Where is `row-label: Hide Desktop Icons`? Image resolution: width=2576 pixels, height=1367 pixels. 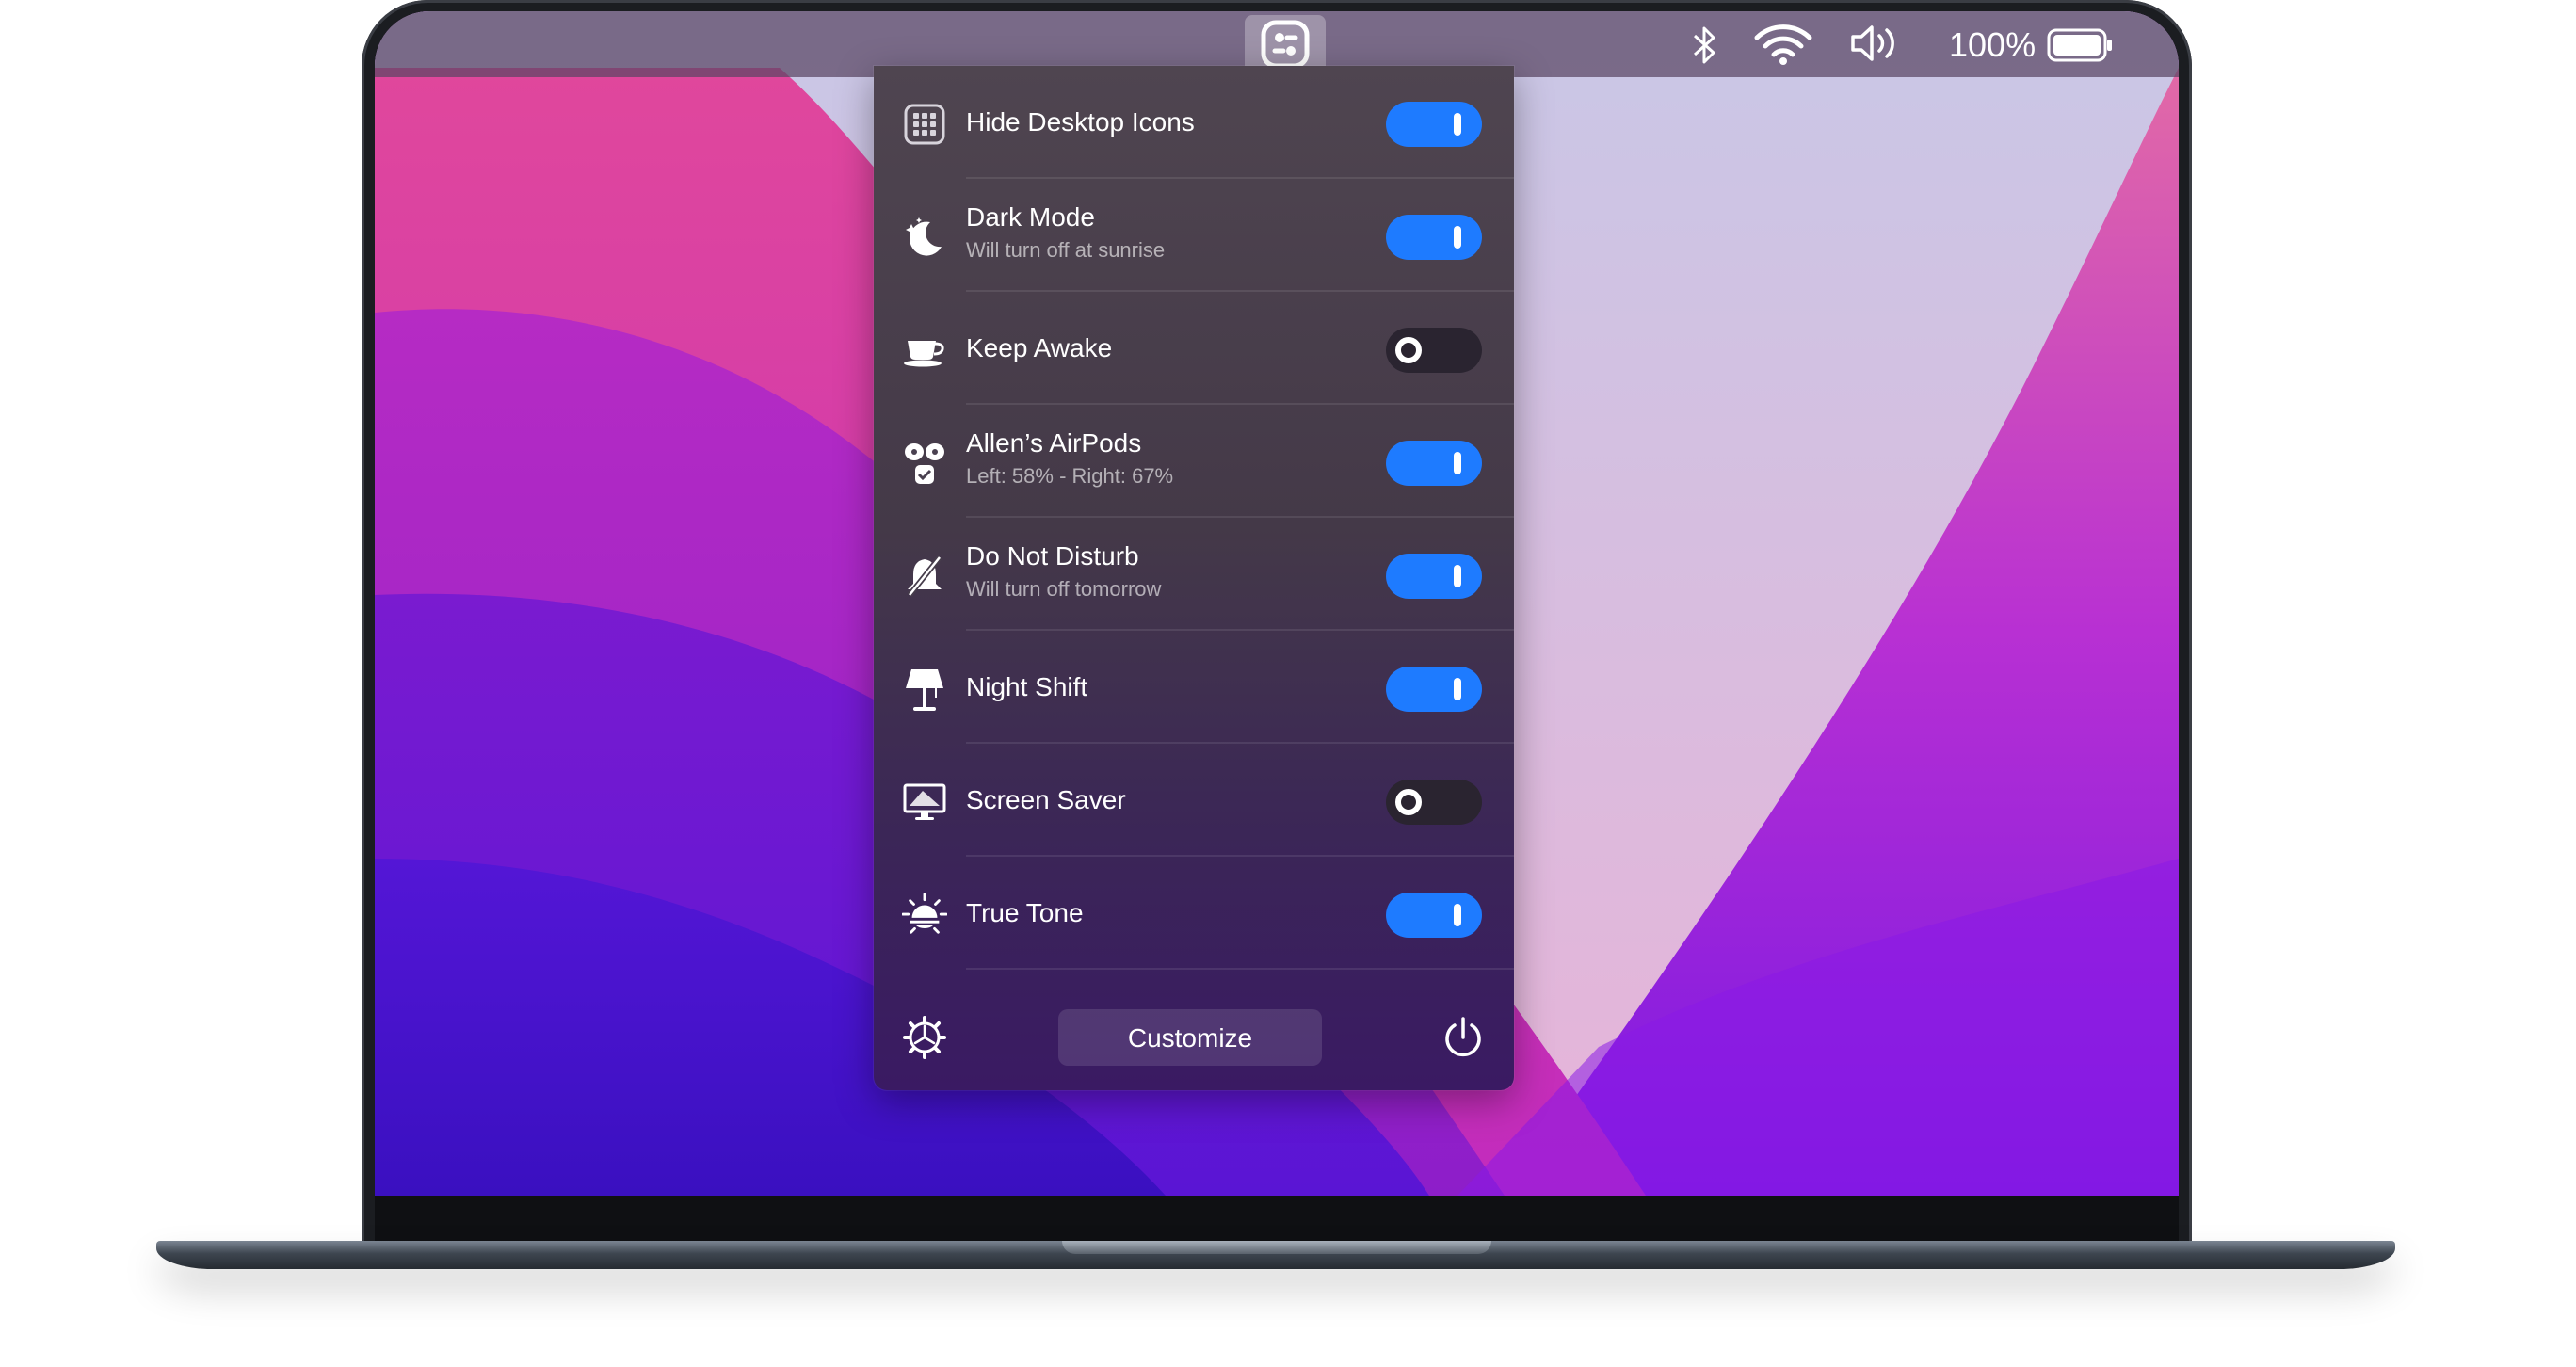
row-label: Hide Desktop Icons is located at coordinates (1080, 122).